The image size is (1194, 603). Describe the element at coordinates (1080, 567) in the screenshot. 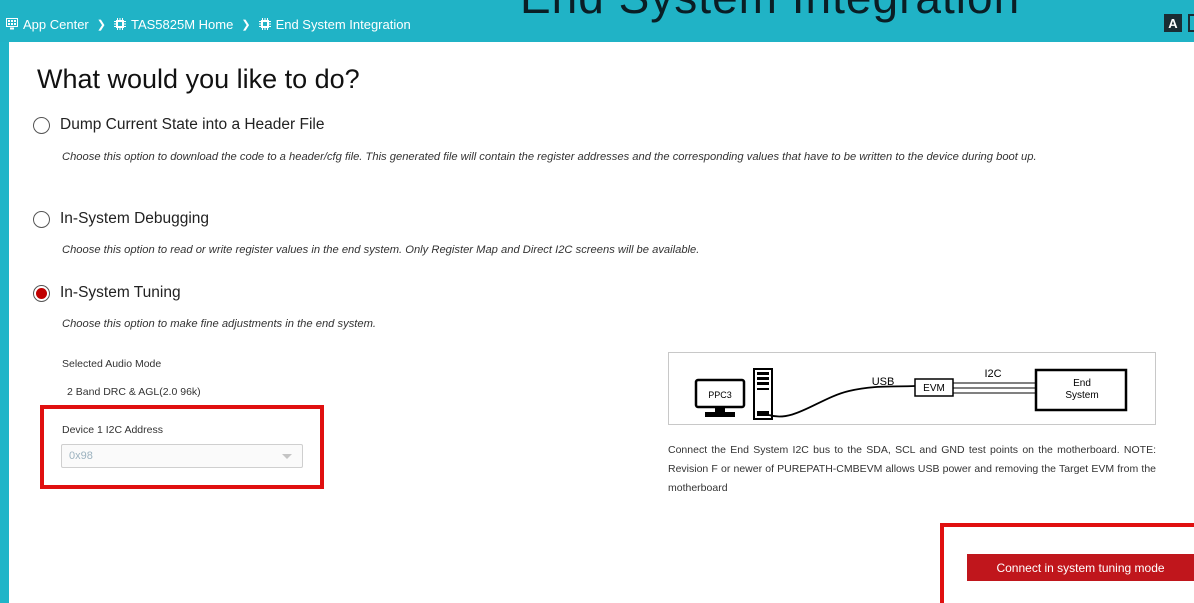

I see `connect-tuning-button: Connect in system tuning mode` at that location.